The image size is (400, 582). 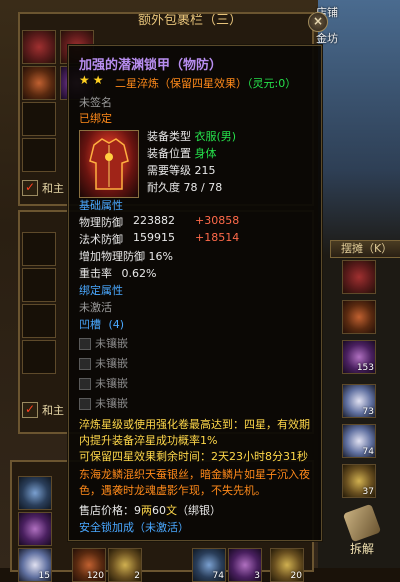 I want to click on spirit-value: （灵元:0）, so click(x=272, y=83).